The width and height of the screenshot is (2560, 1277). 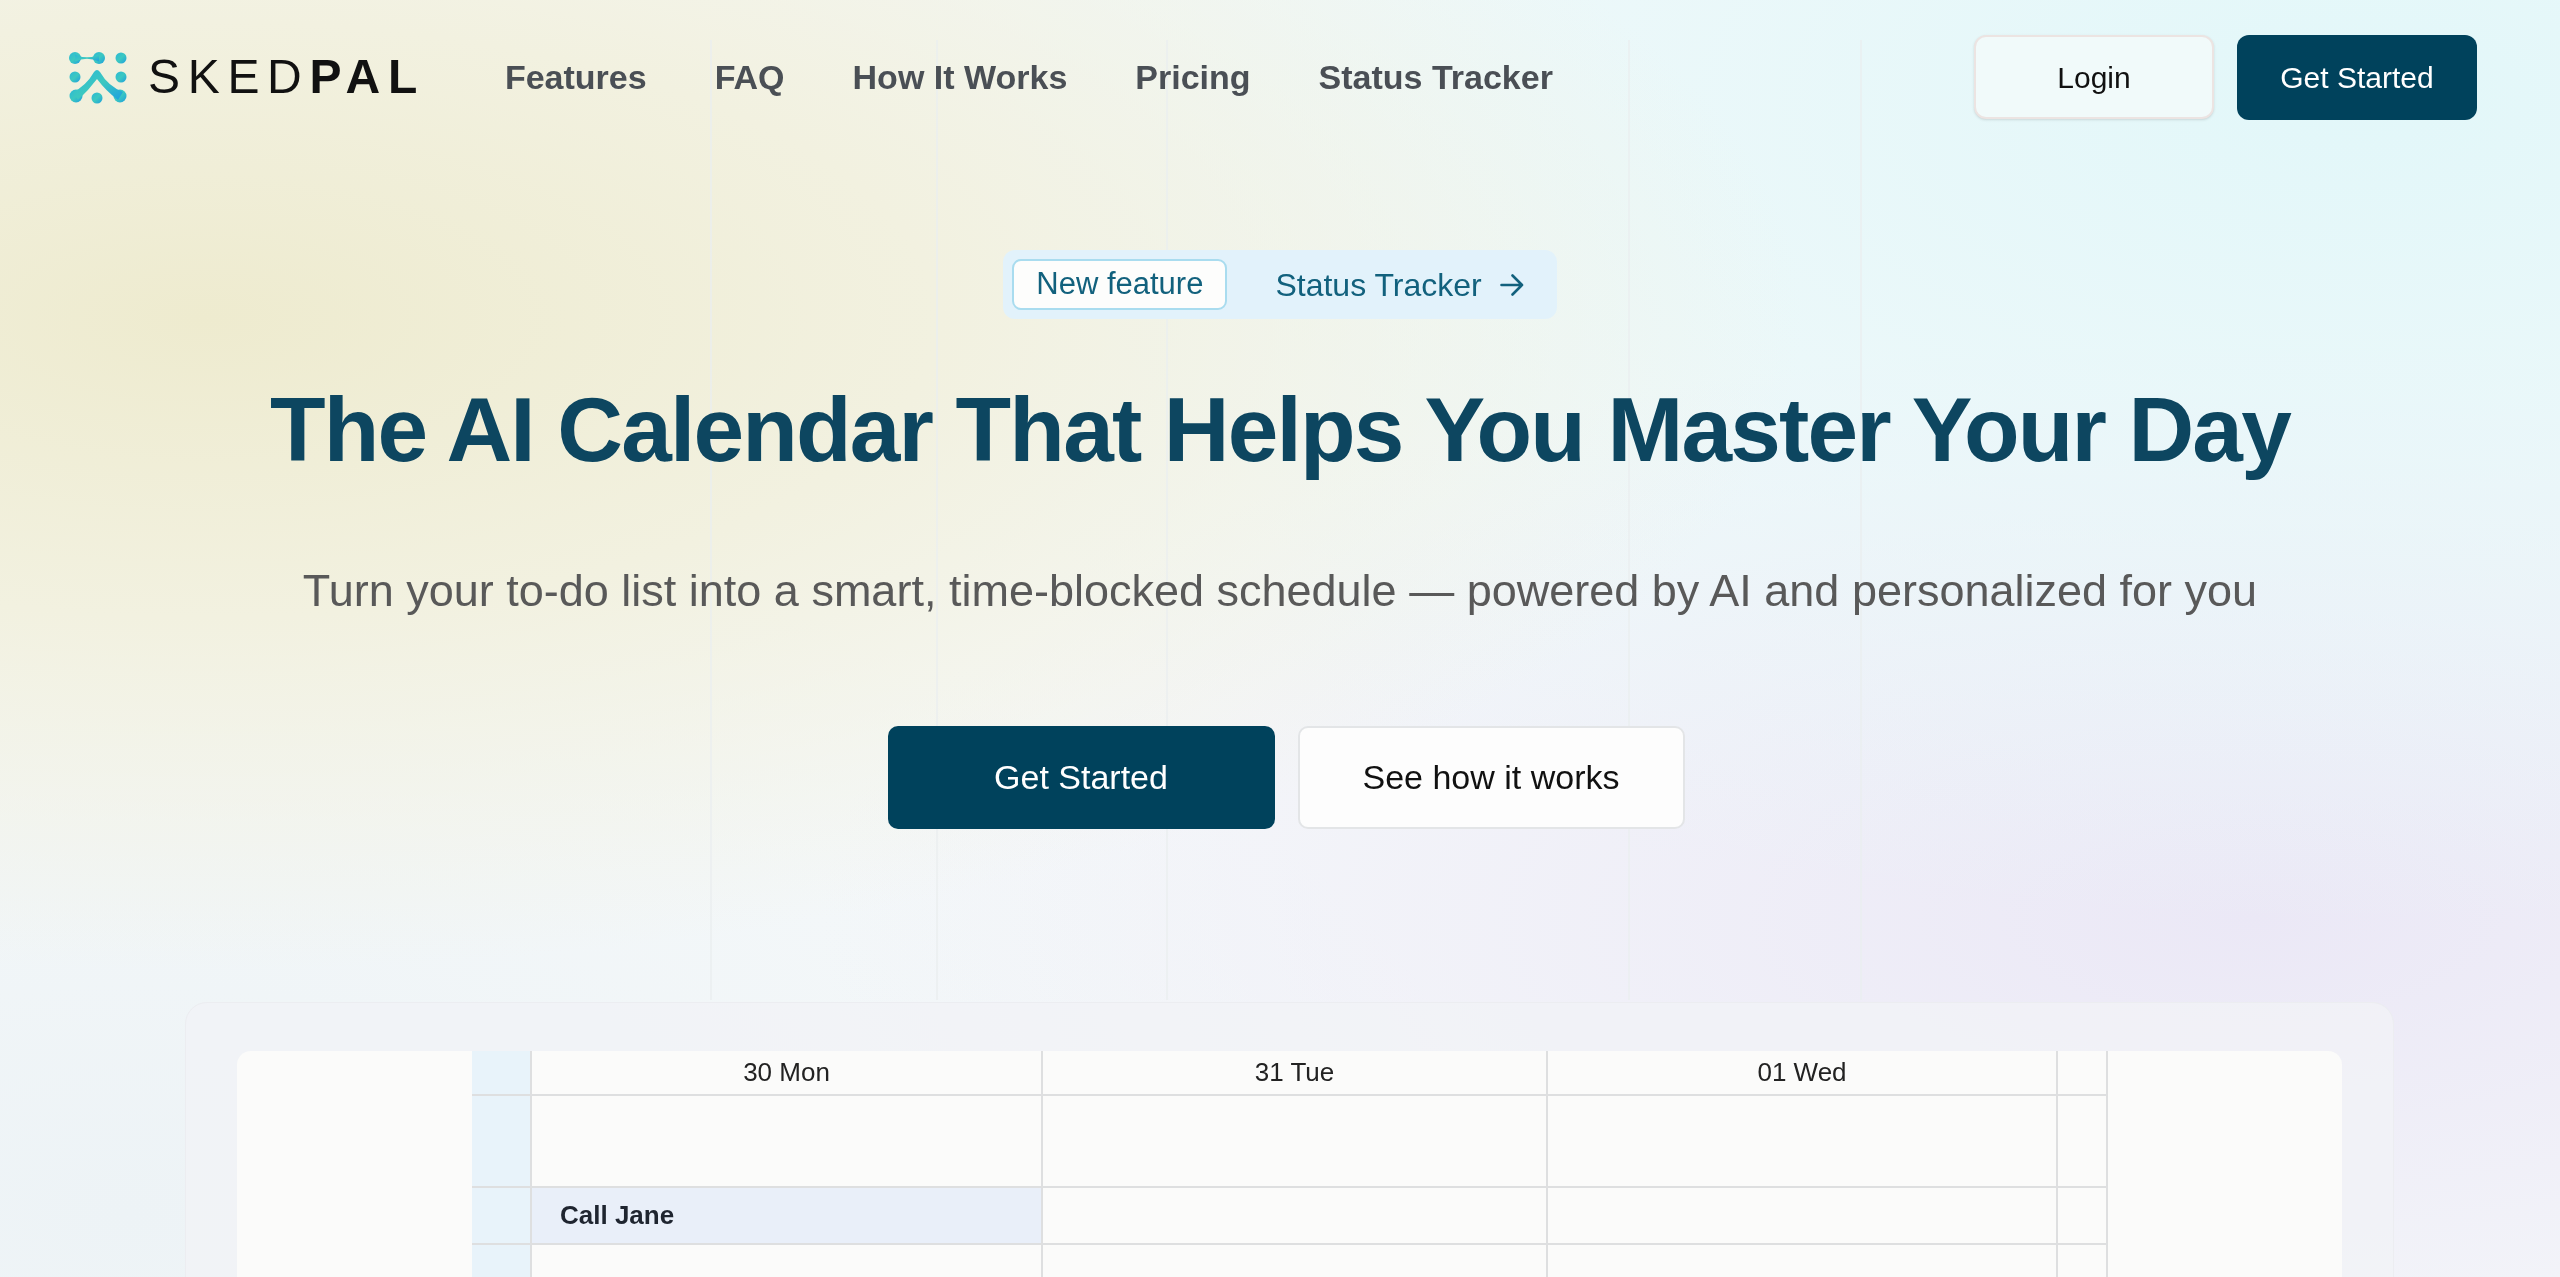 What do you see at coordinates (1511, 284) in the screenshot?
I see `arrow-right-icon` at bounding box center [1511, 284].